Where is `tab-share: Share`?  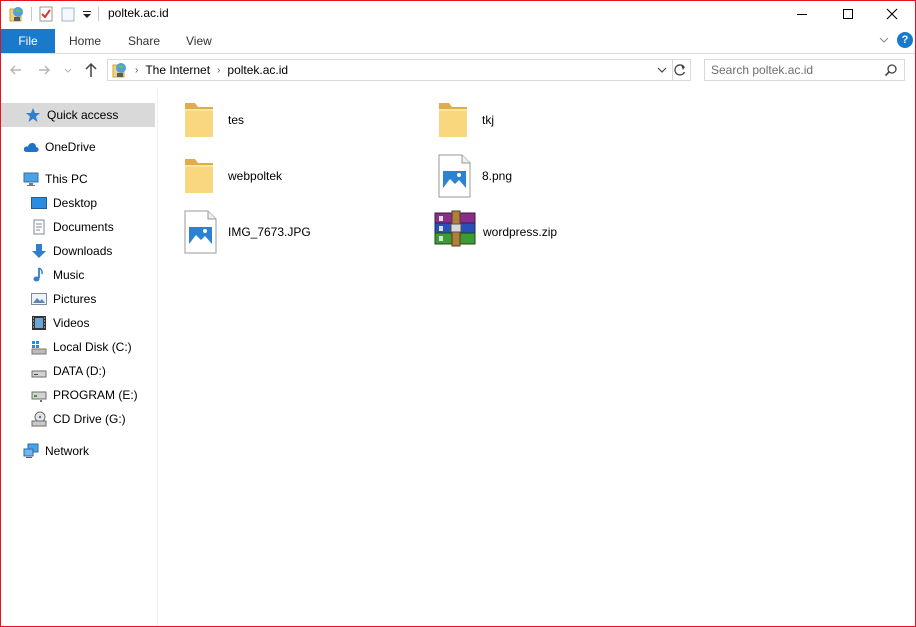
tab-share: Share is located at coordinates (144, 41).